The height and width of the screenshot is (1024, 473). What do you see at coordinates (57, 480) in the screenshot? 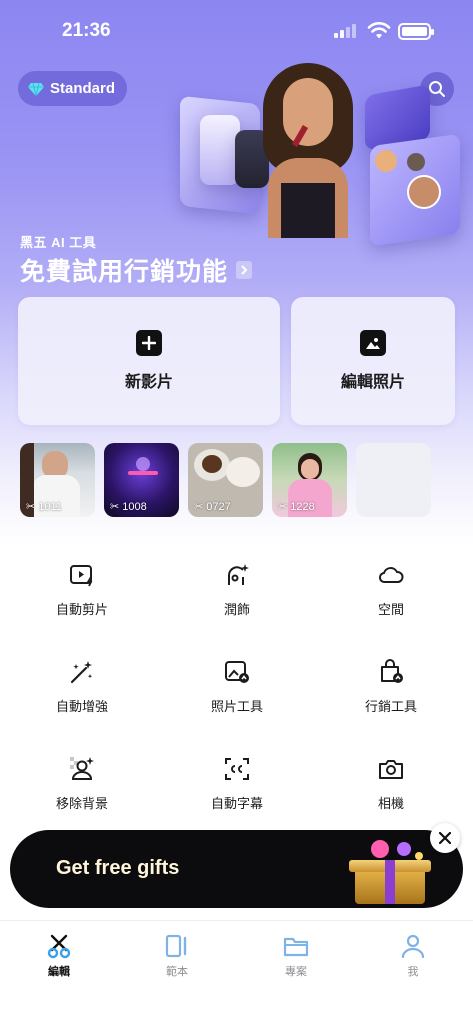
I see `project-thumbnail: ✂ 1011` at bounding box center [57, 480].